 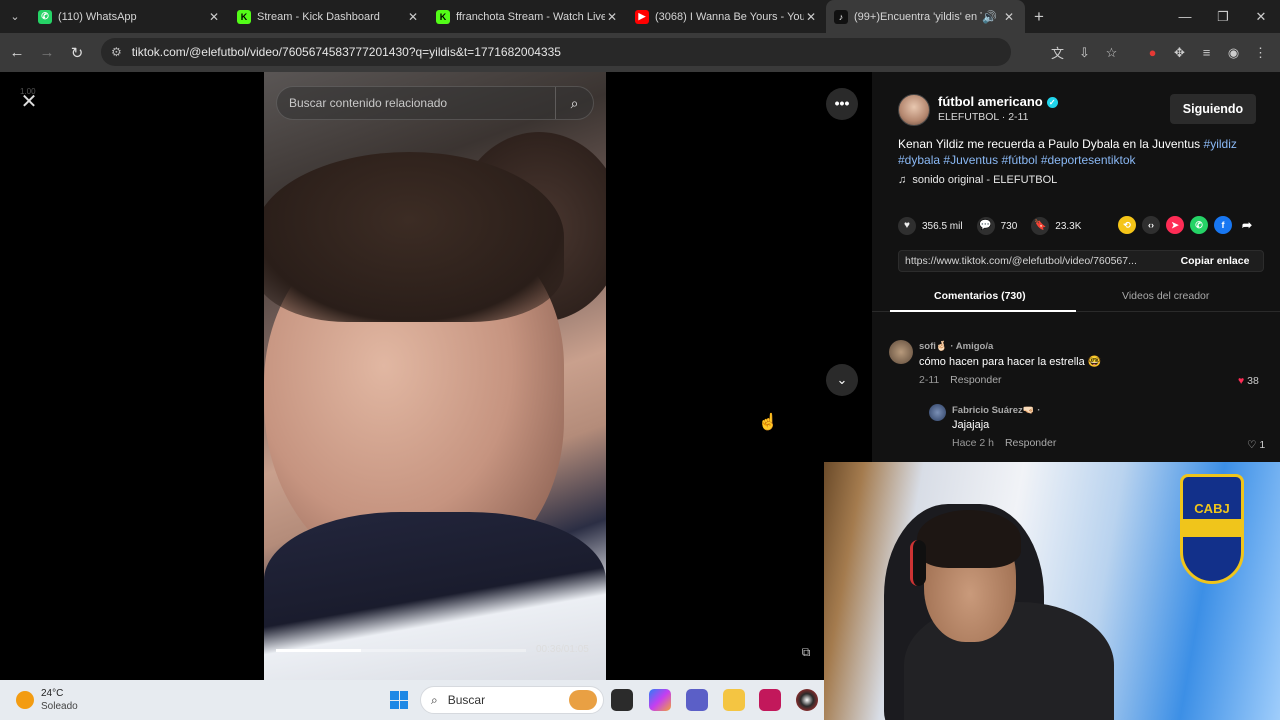 I want to click on app-icon, so click(x=770, y=700).